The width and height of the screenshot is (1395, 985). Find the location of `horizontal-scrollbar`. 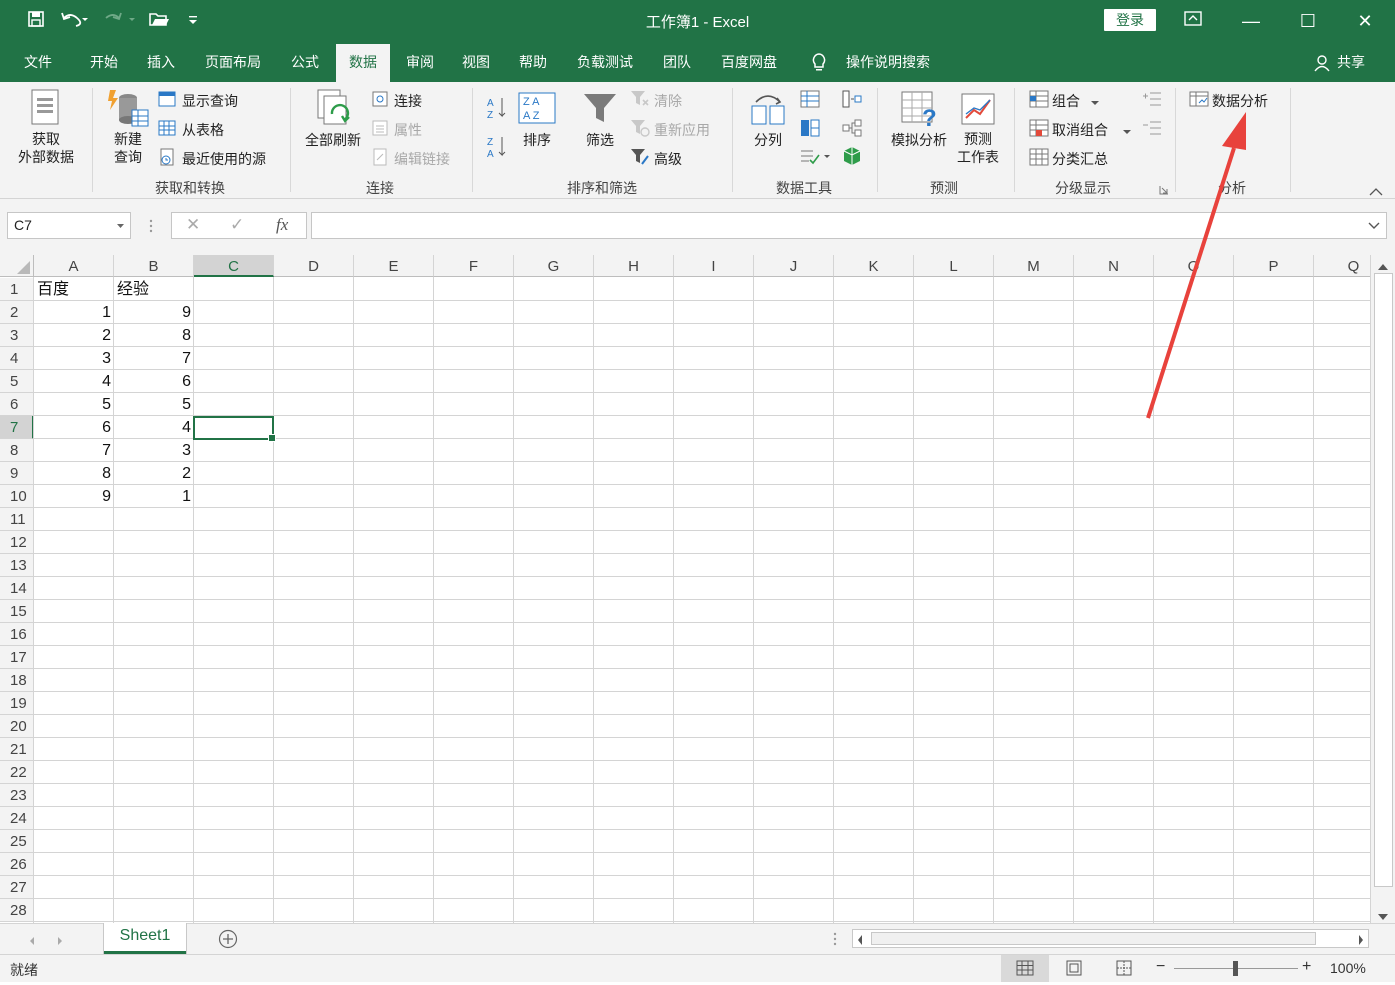

horizontal-scrollbar is located at coordinates (1110, 938).